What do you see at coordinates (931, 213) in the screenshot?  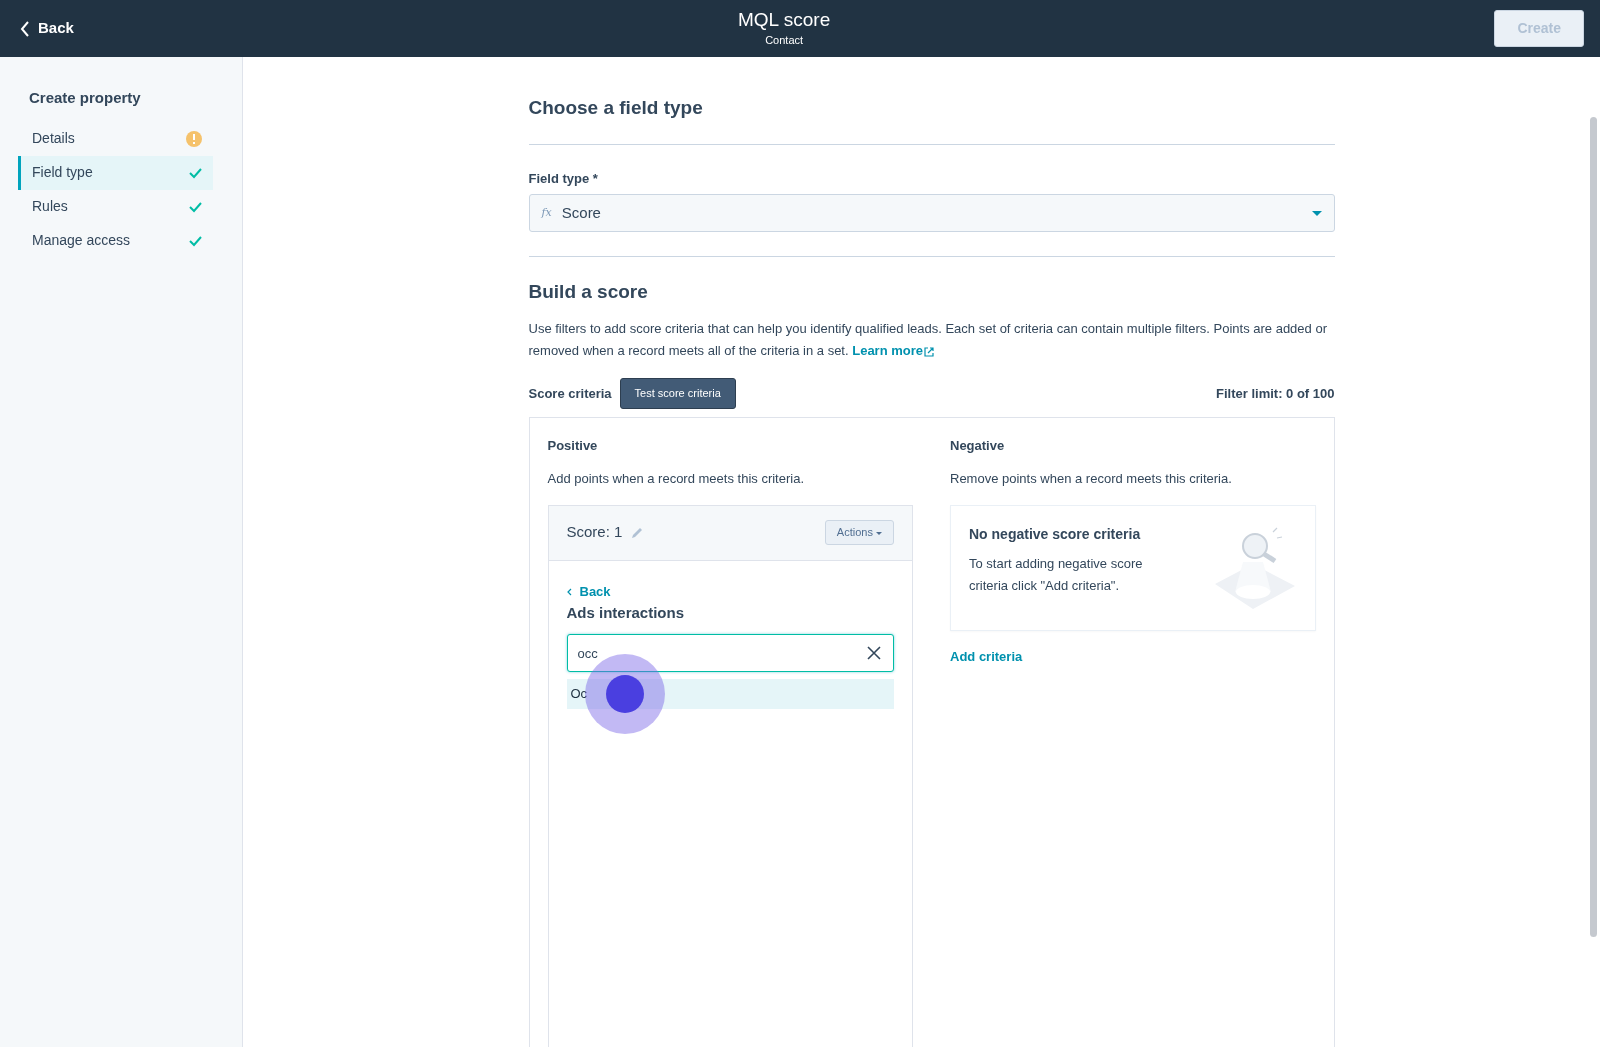 I see `field-type-select: fx Score` at bounding box center [931, 213].